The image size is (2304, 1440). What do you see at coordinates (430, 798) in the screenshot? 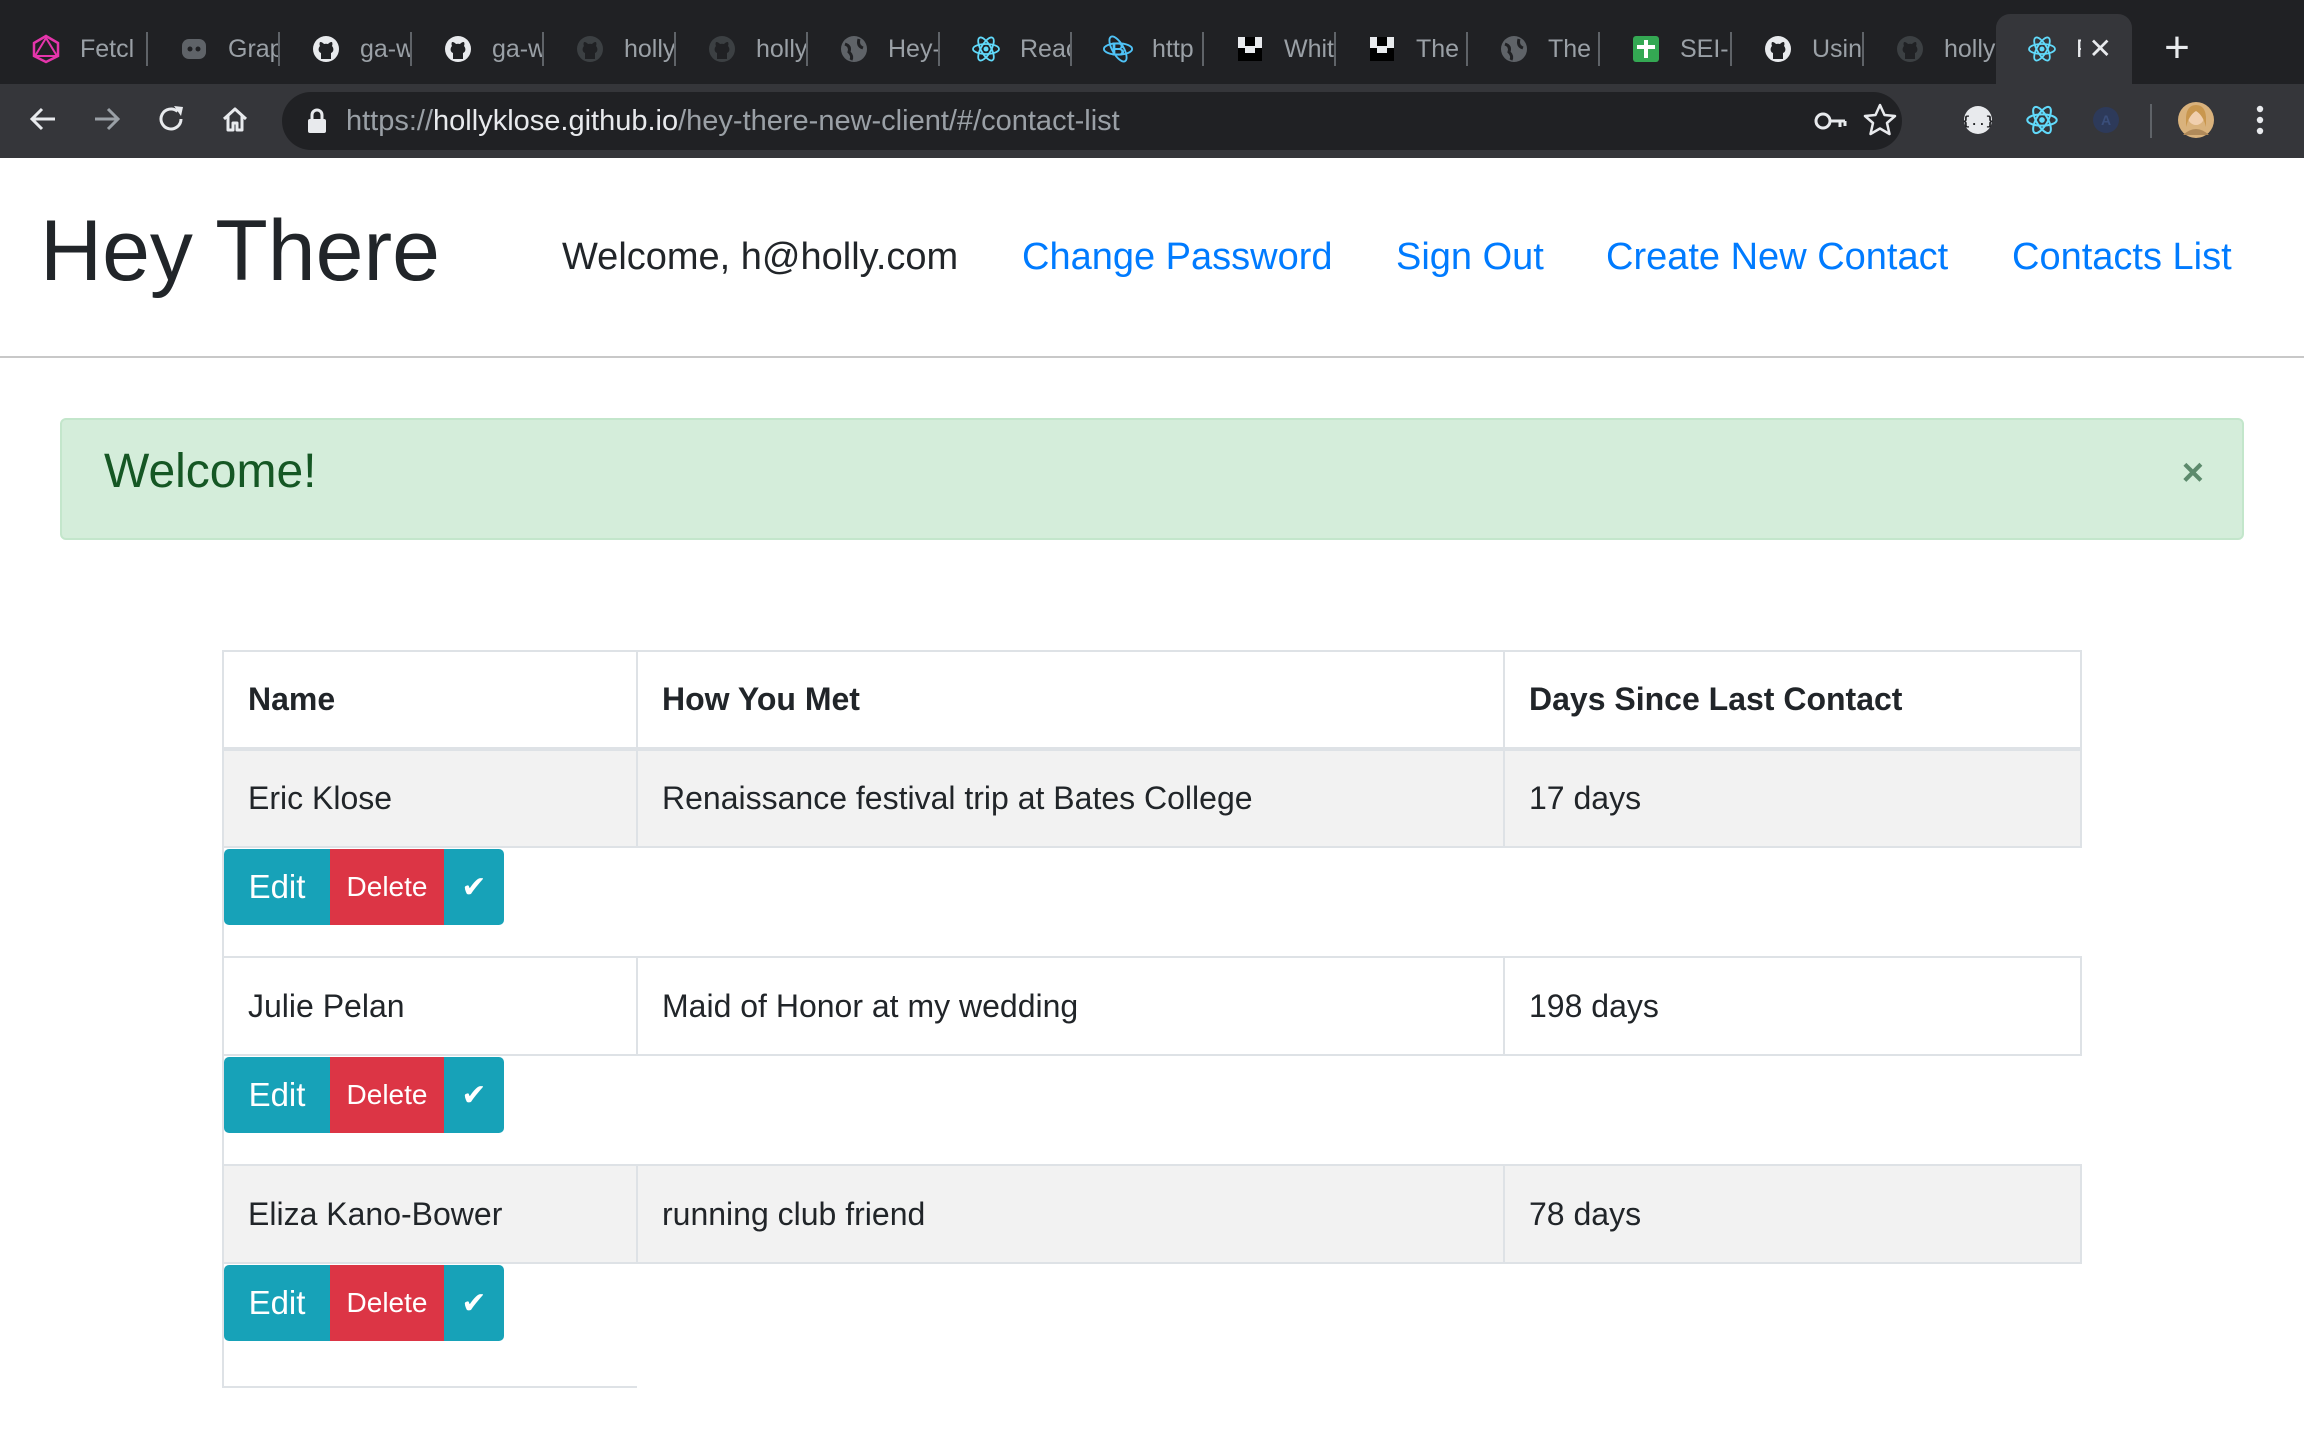
I see `contact-name: Eric Klose` at bounding box center [430, 798].